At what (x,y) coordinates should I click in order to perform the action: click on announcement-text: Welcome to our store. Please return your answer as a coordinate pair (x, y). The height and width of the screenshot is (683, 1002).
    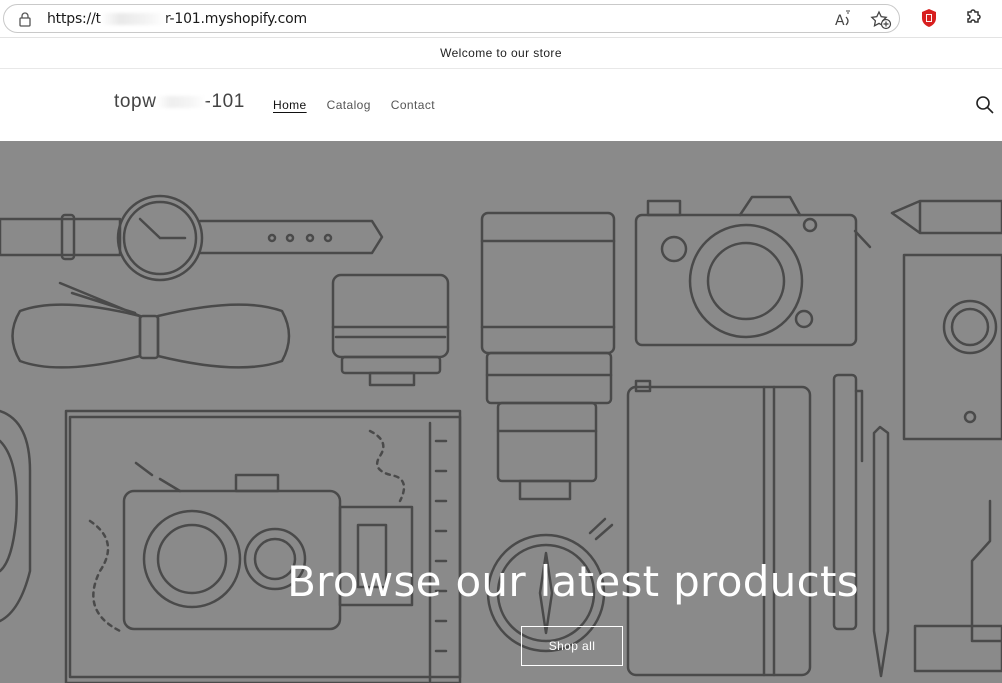
    Looking at the image, I should click on (501, 53).